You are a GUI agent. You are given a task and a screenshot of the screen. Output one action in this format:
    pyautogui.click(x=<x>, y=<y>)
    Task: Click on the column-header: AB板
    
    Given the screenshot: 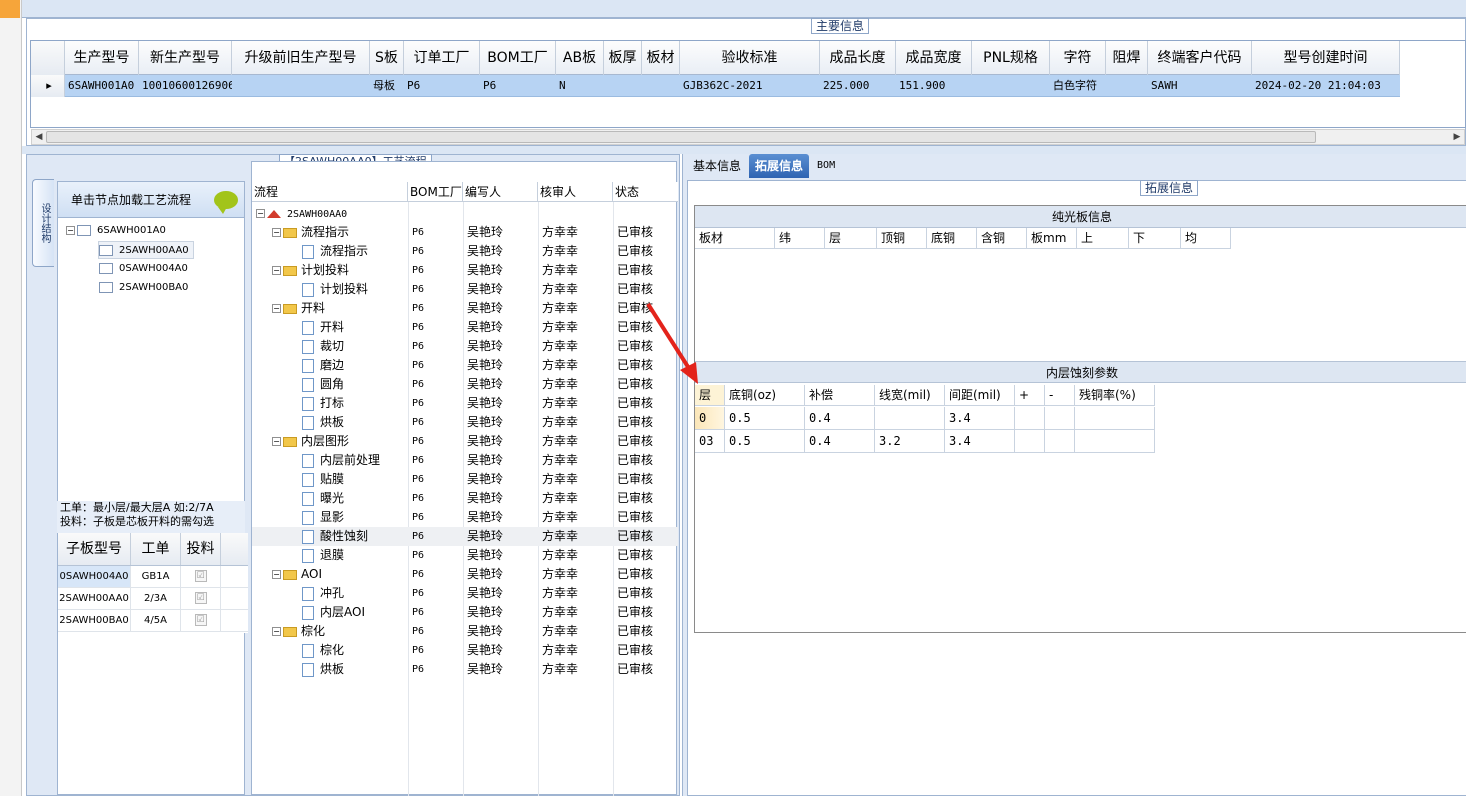 What is the action you would take?
    pyautogui.click(x=580, y=58)
    